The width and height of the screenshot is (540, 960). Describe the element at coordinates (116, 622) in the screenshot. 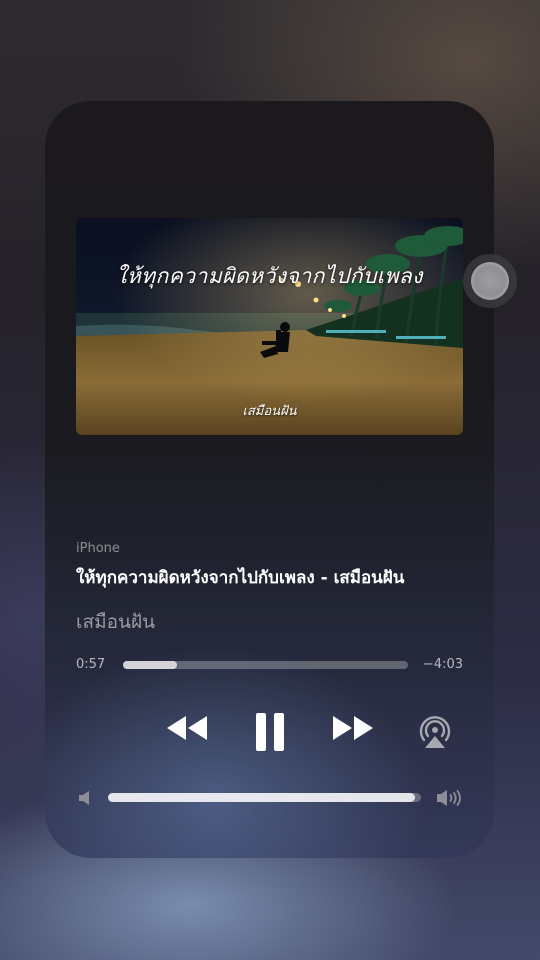

I see `artist-name: เสมือนฝัน` at that location.